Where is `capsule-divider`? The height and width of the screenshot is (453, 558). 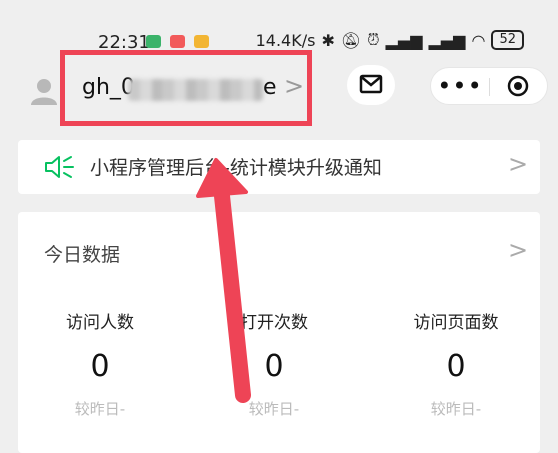
capsule-divider is located at coordinates (489, 87).